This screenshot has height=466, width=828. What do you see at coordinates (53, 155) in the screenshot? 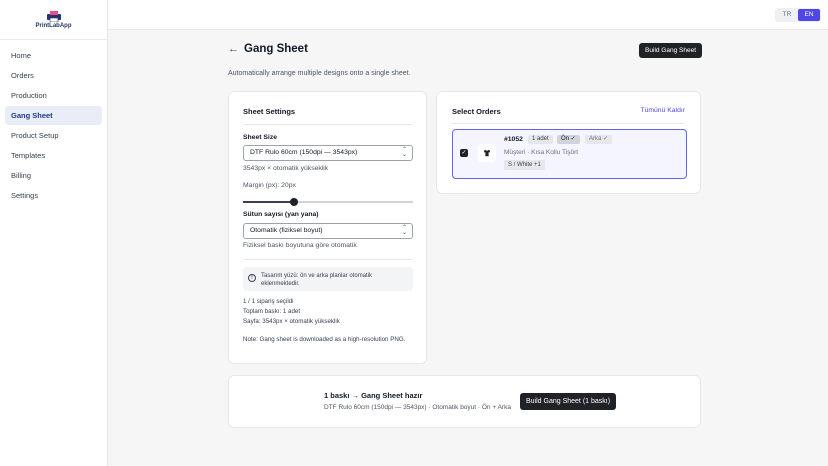
I see `sidebar-item-templates: Templates` at bounding box center [53, 155].